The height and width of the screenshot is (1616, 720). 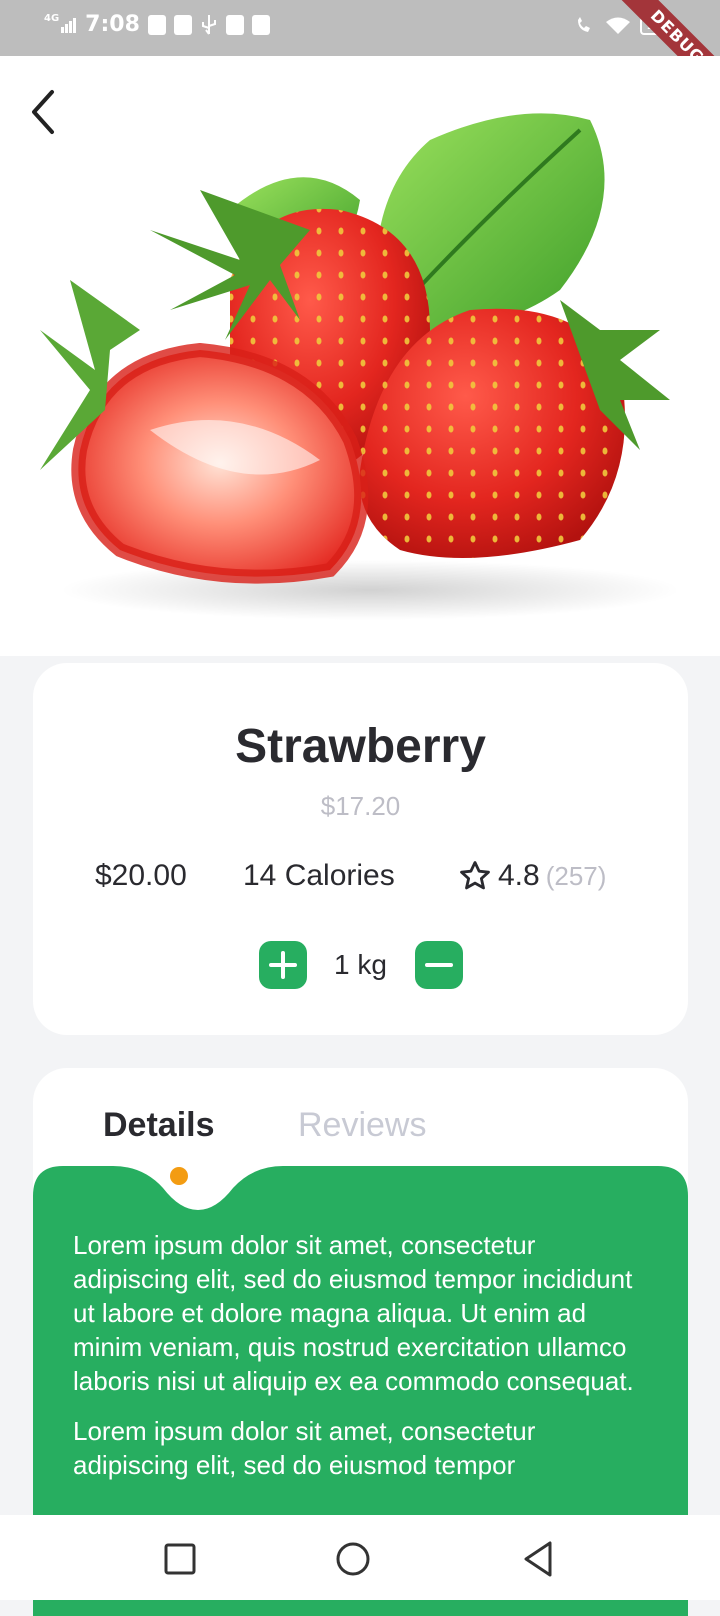 I want to click on old-price: $17.20, so click(x=360, y=806).